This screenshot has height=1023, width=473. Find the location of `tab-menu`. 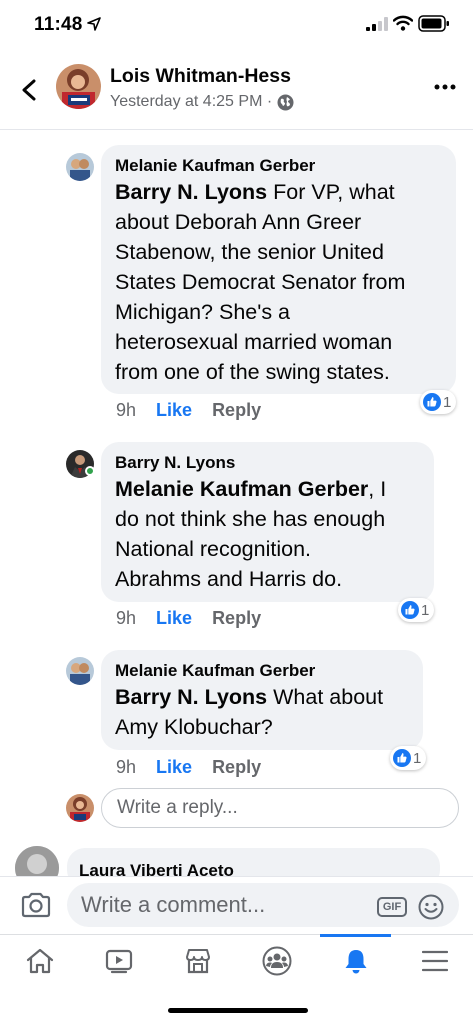

tab-menu is located at coordinates (434, 961).